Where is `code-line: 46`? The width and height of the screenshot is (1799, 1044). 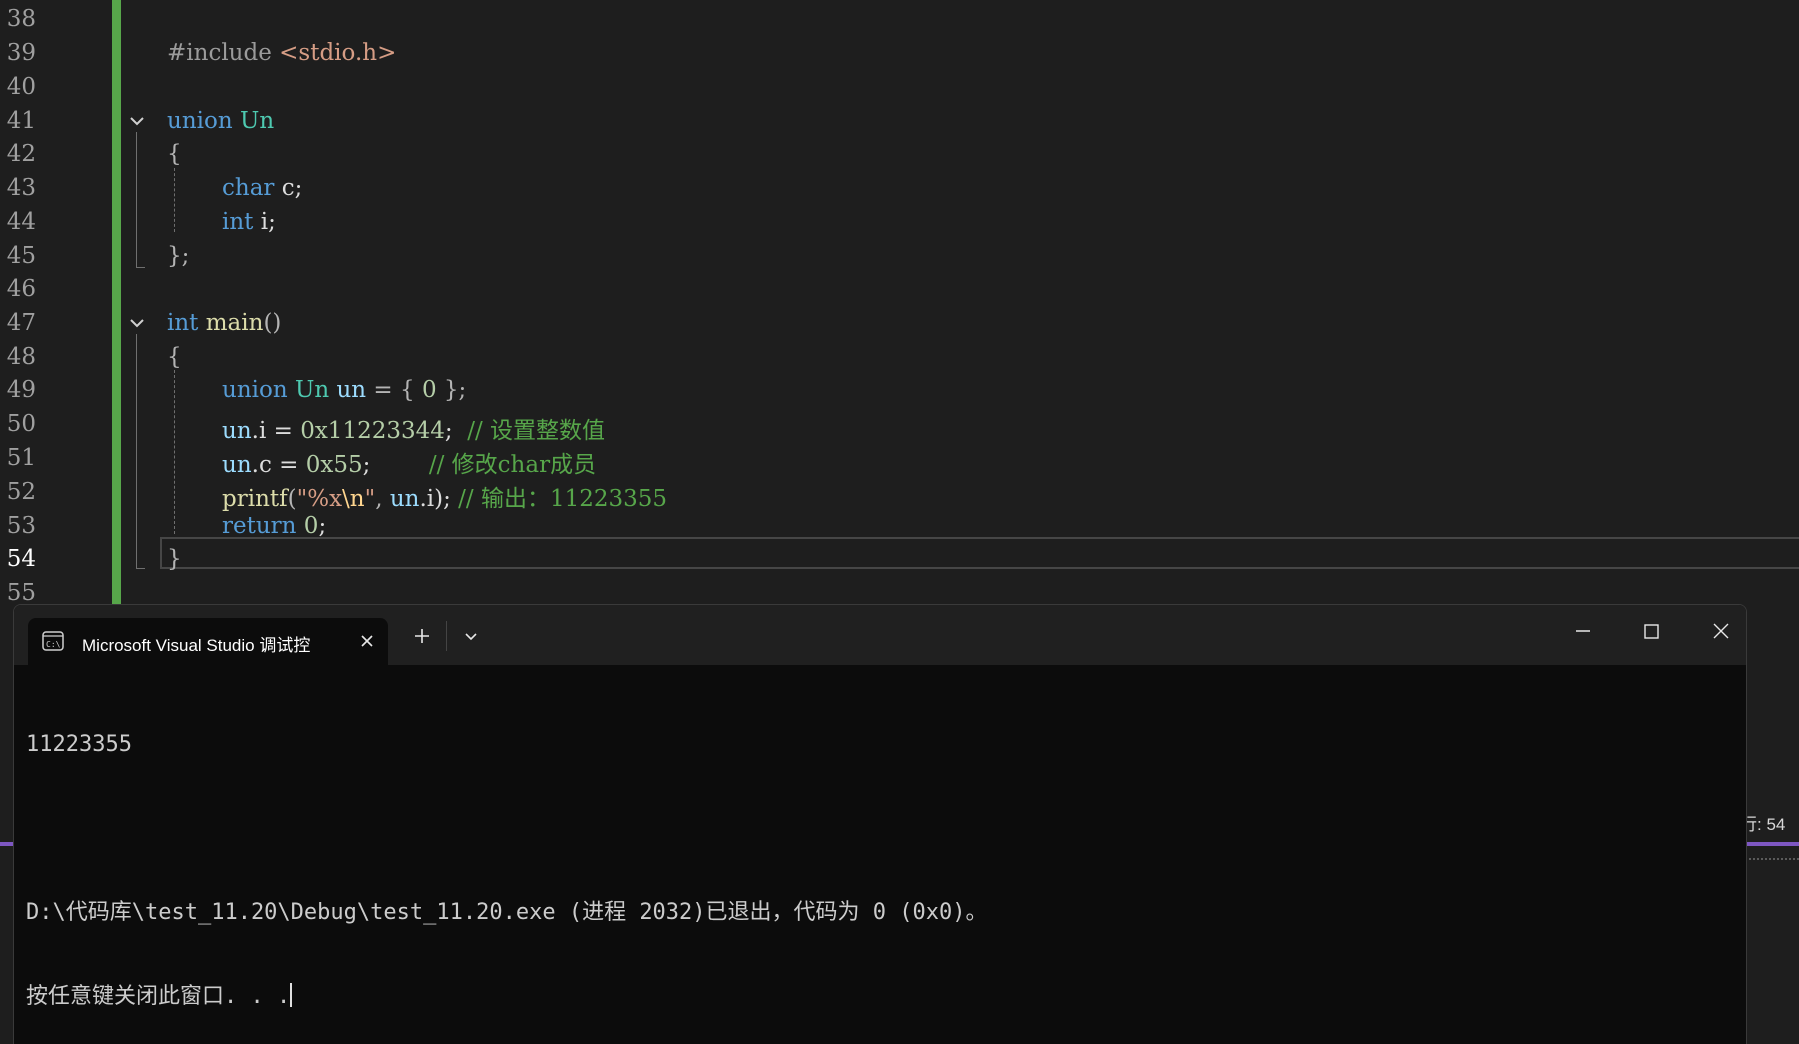 code-line: 46 is located at coordinates (899, 289).